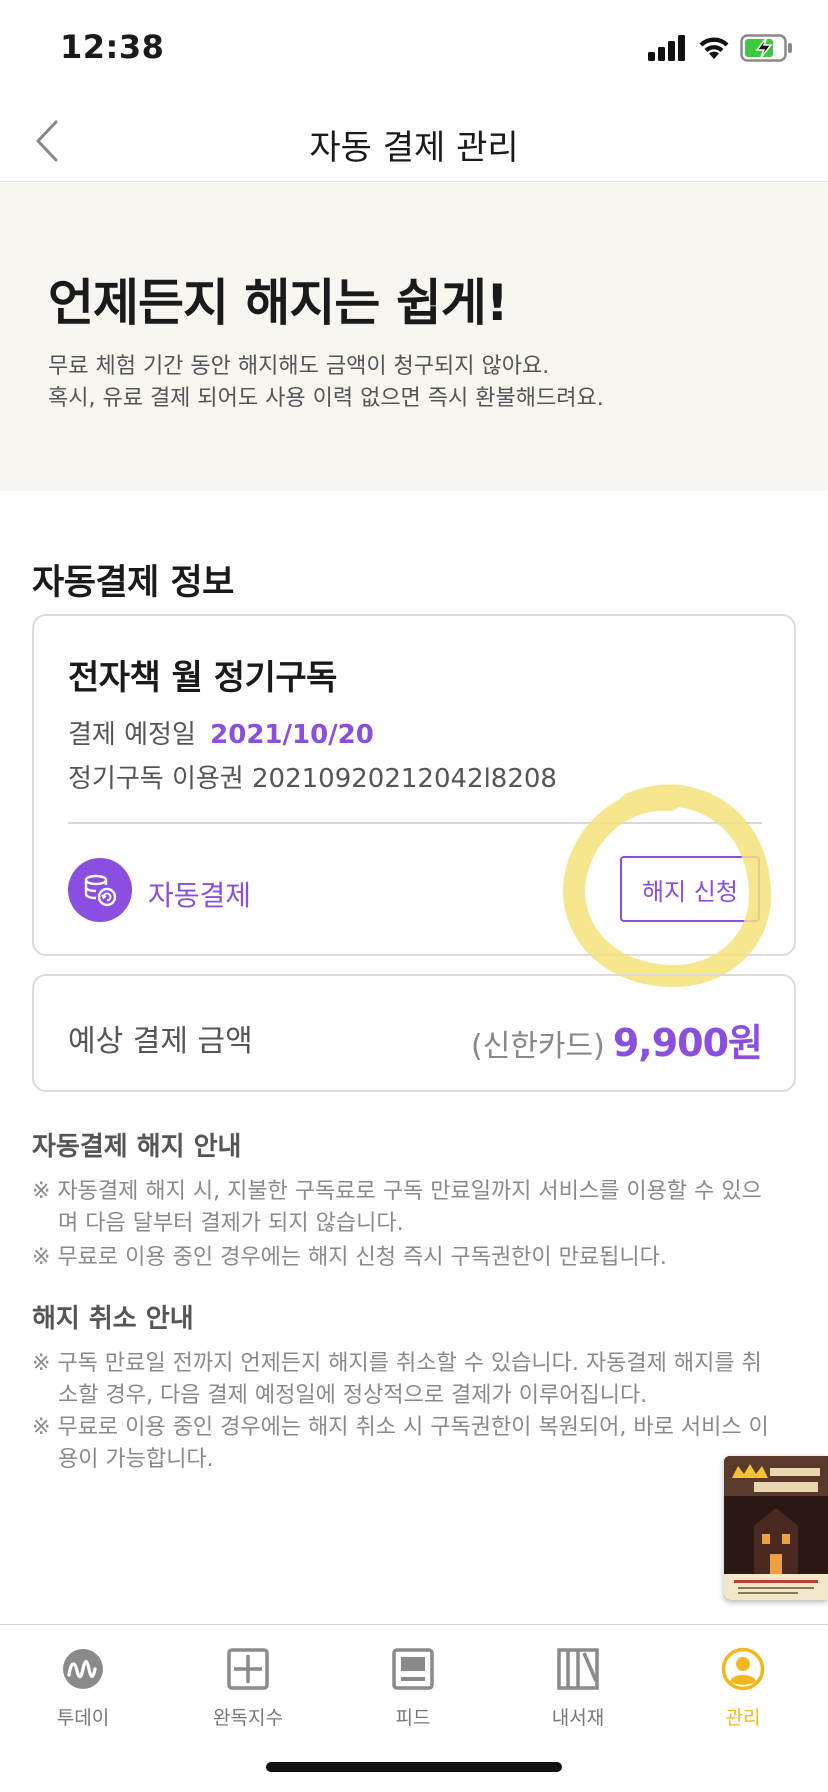  What do you see at coordinates (113, 1319) in the screenshot?
I see `notice-title-revoke: 해지 취소 안내` at bounding box center [113, 1319].